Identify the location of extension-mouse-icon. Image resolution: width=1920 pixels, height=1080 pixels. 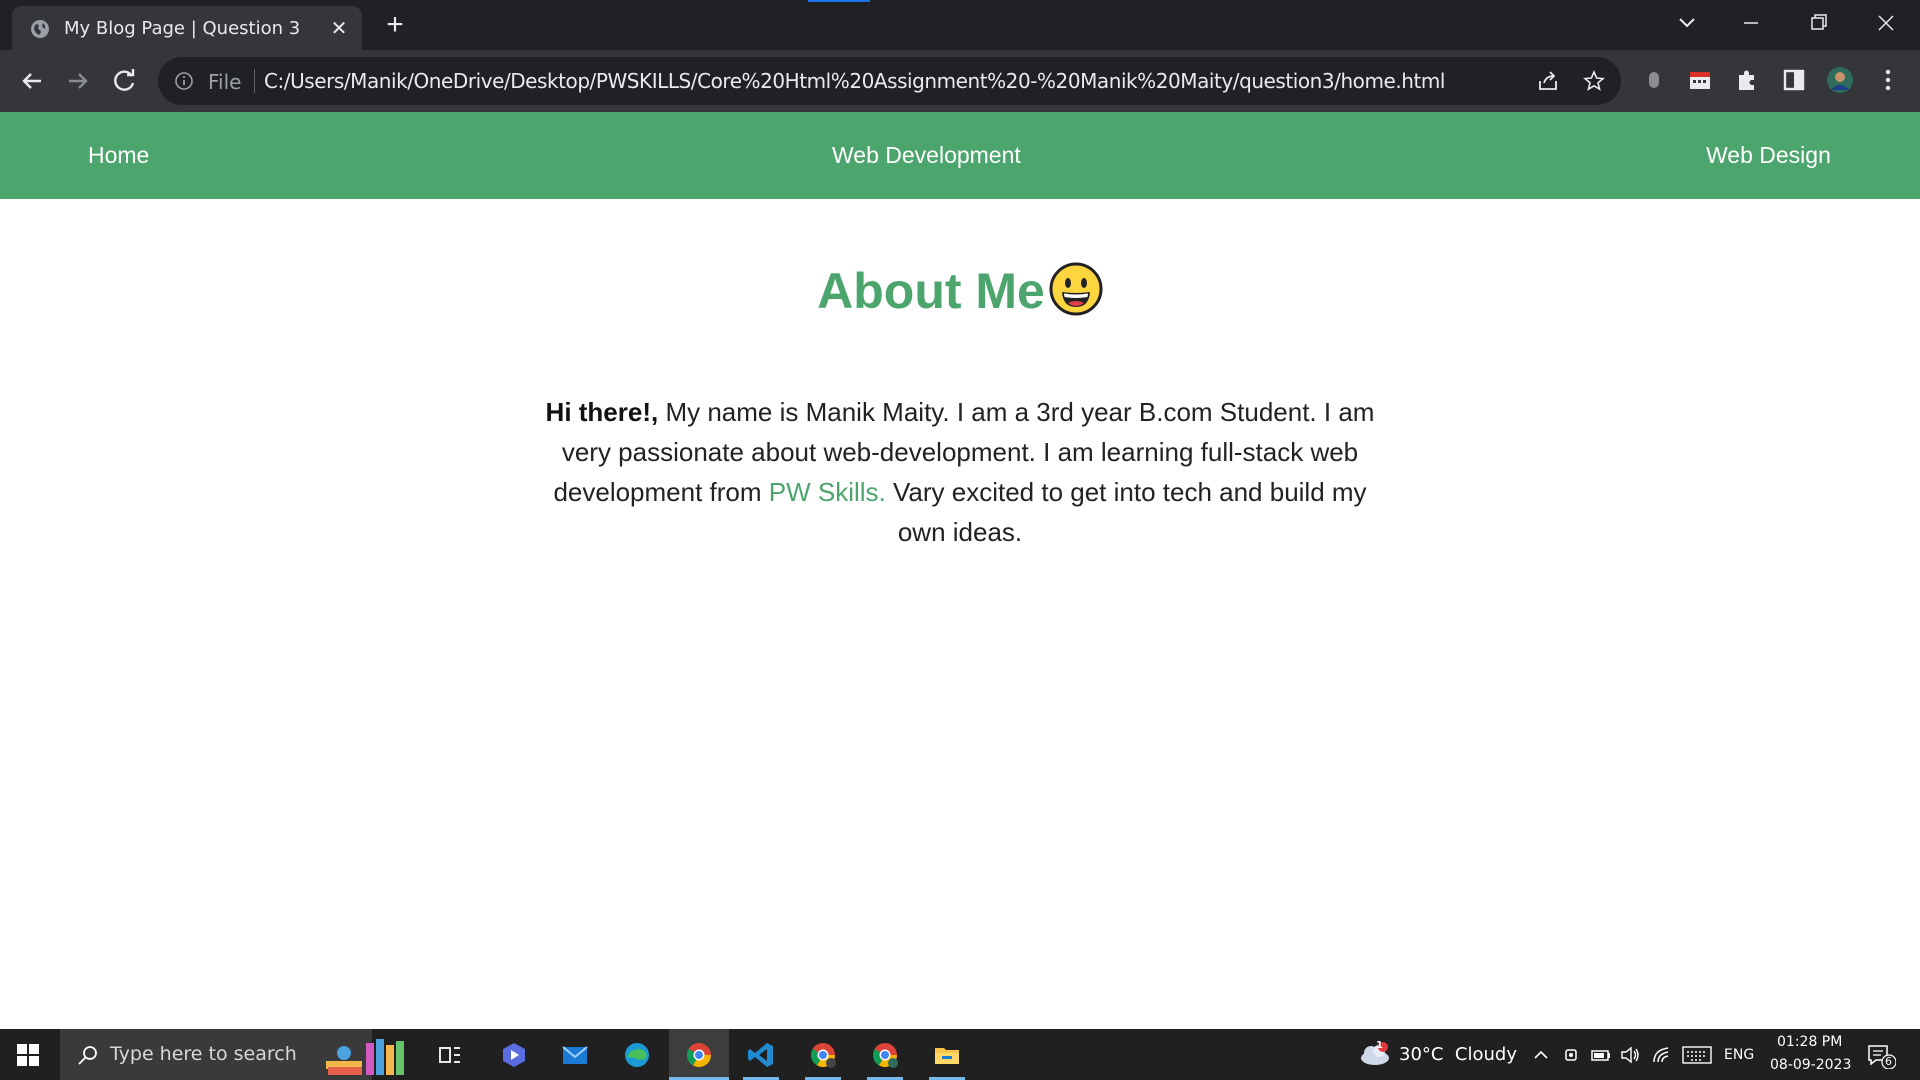
(1654, 80).